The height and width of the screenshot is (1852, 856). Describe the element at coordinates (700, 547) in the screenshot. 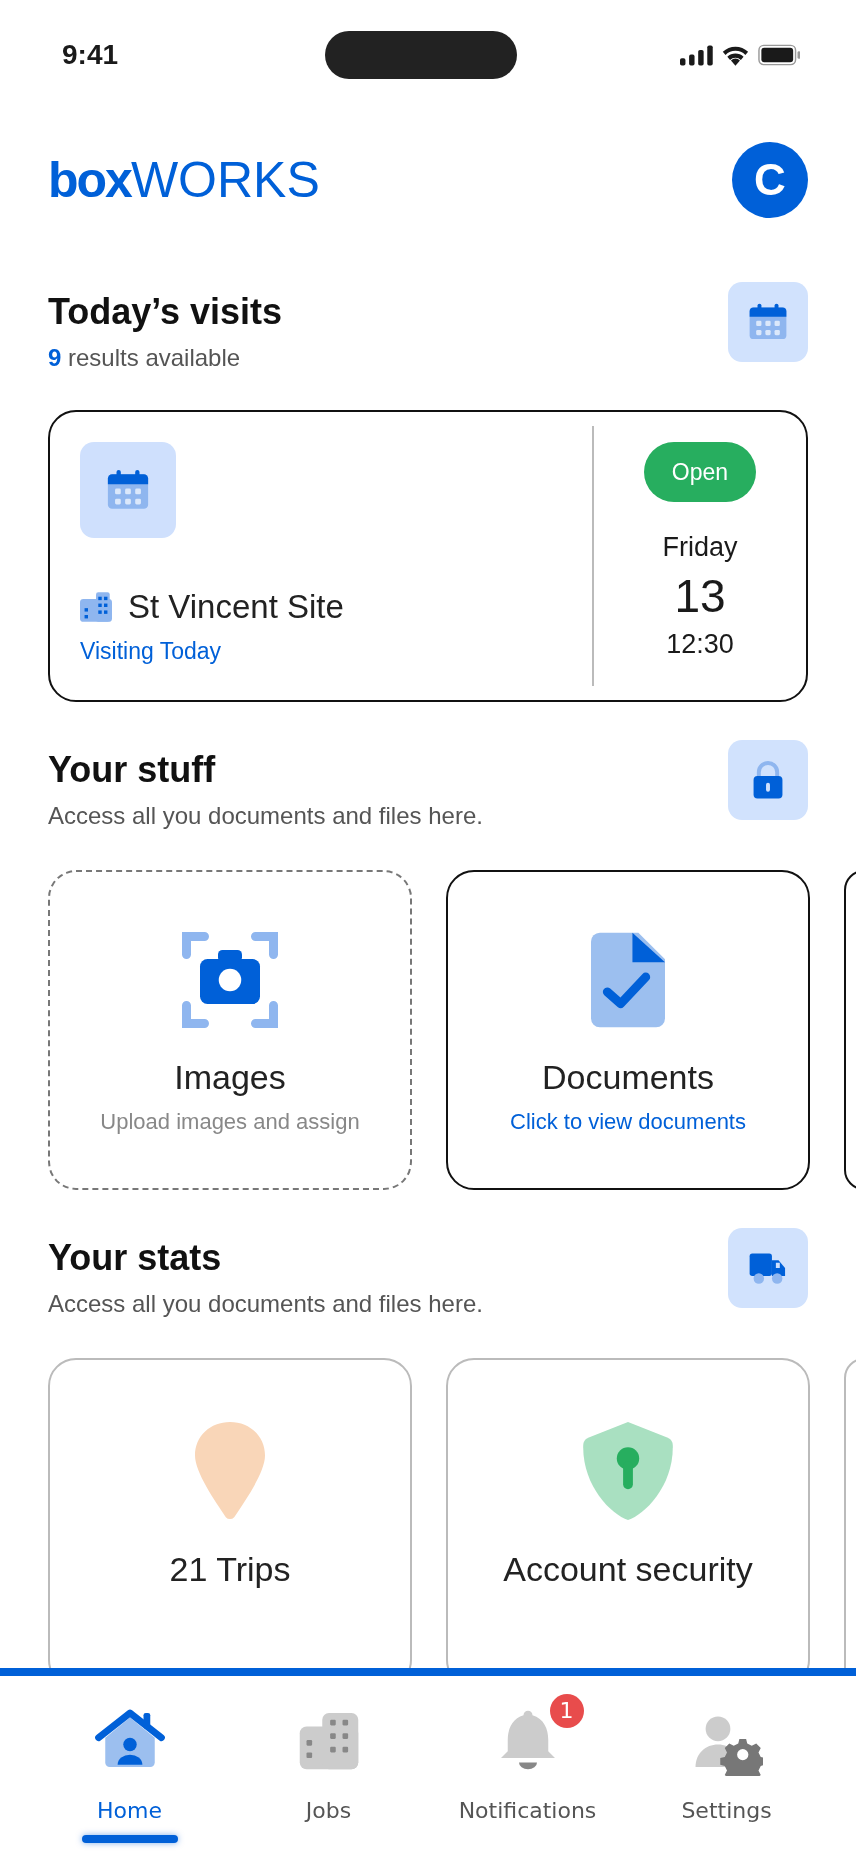

I see `visit-day: Friday` at that location.